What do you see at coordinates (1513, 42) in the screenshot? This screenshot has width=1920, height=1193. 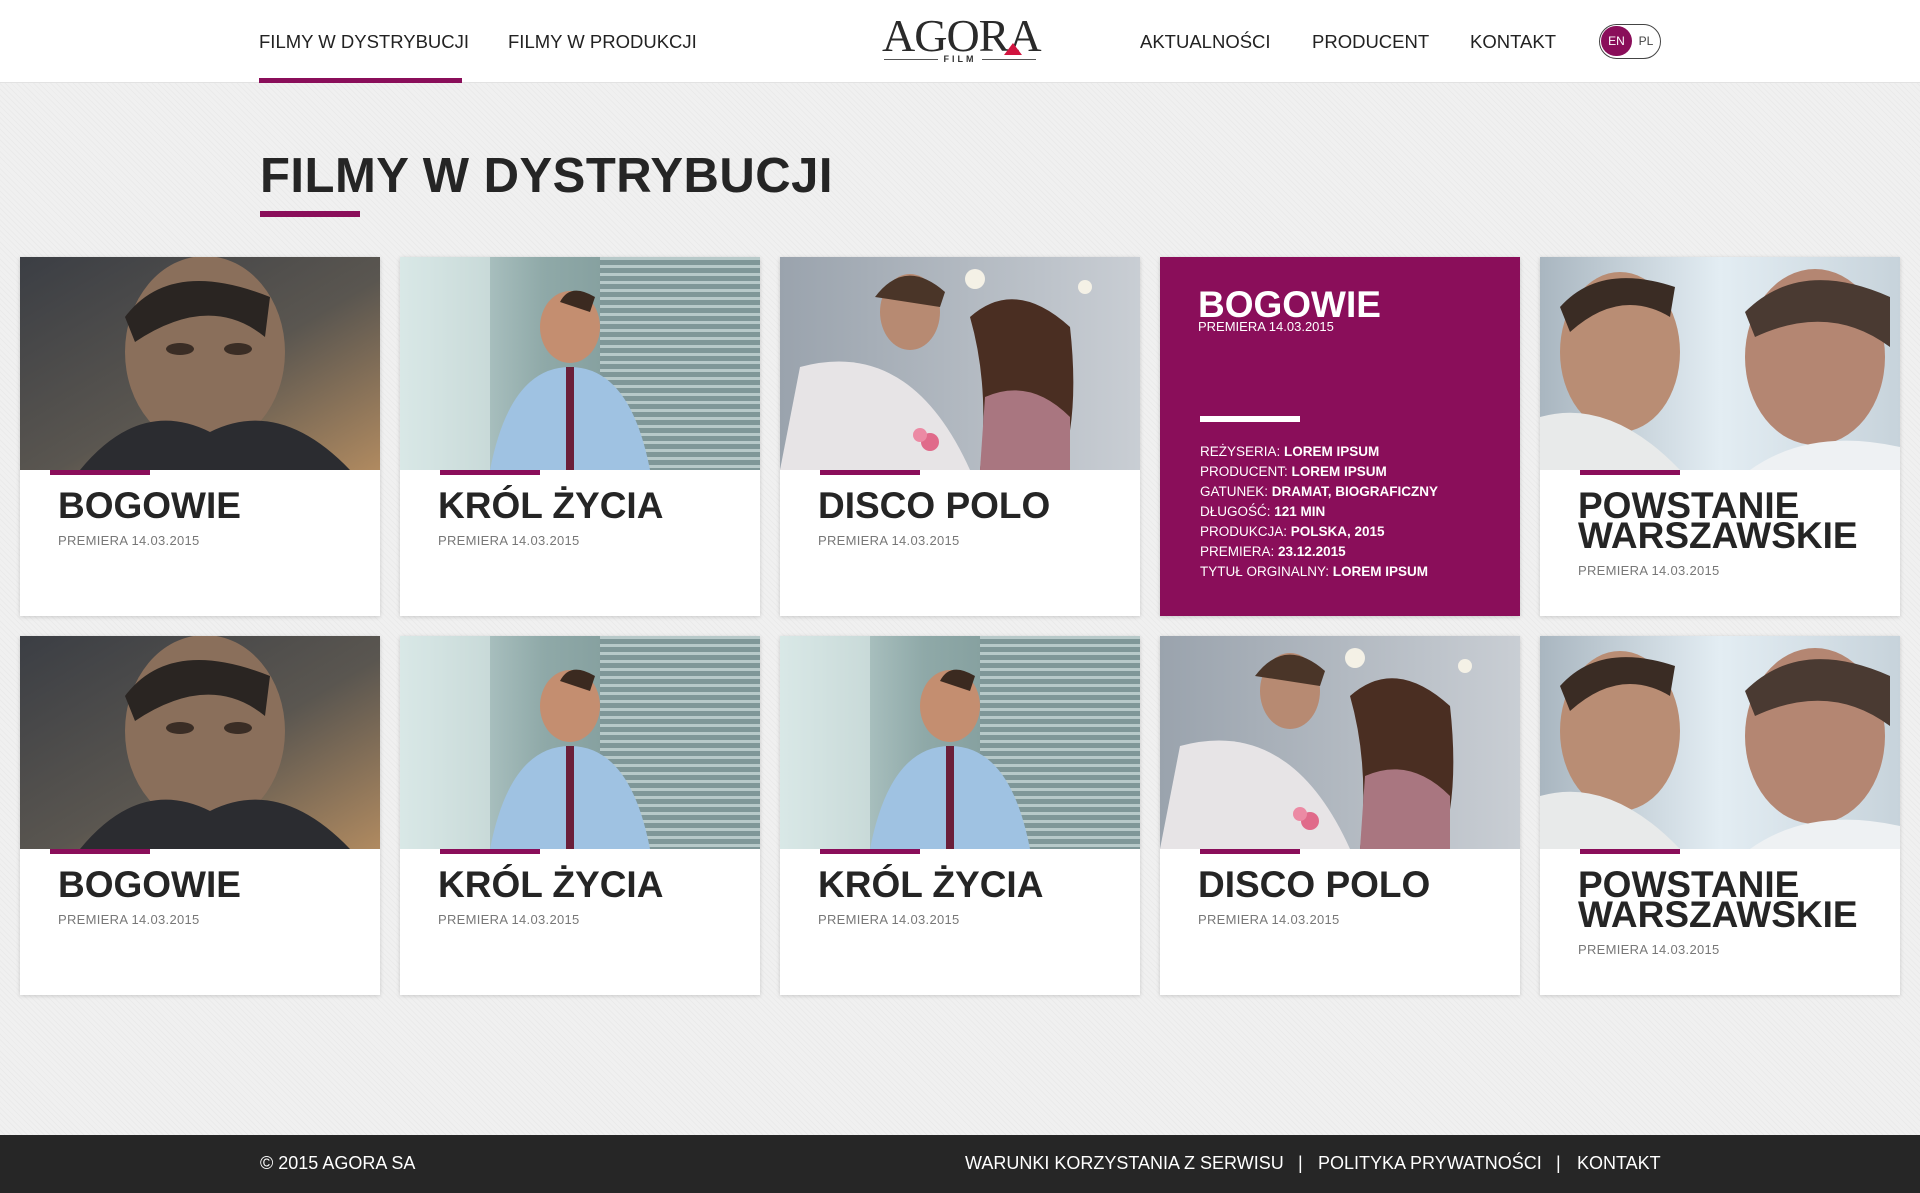 I see `nav-kontakt: KONTAKT` at bounding box center [1513, 42].